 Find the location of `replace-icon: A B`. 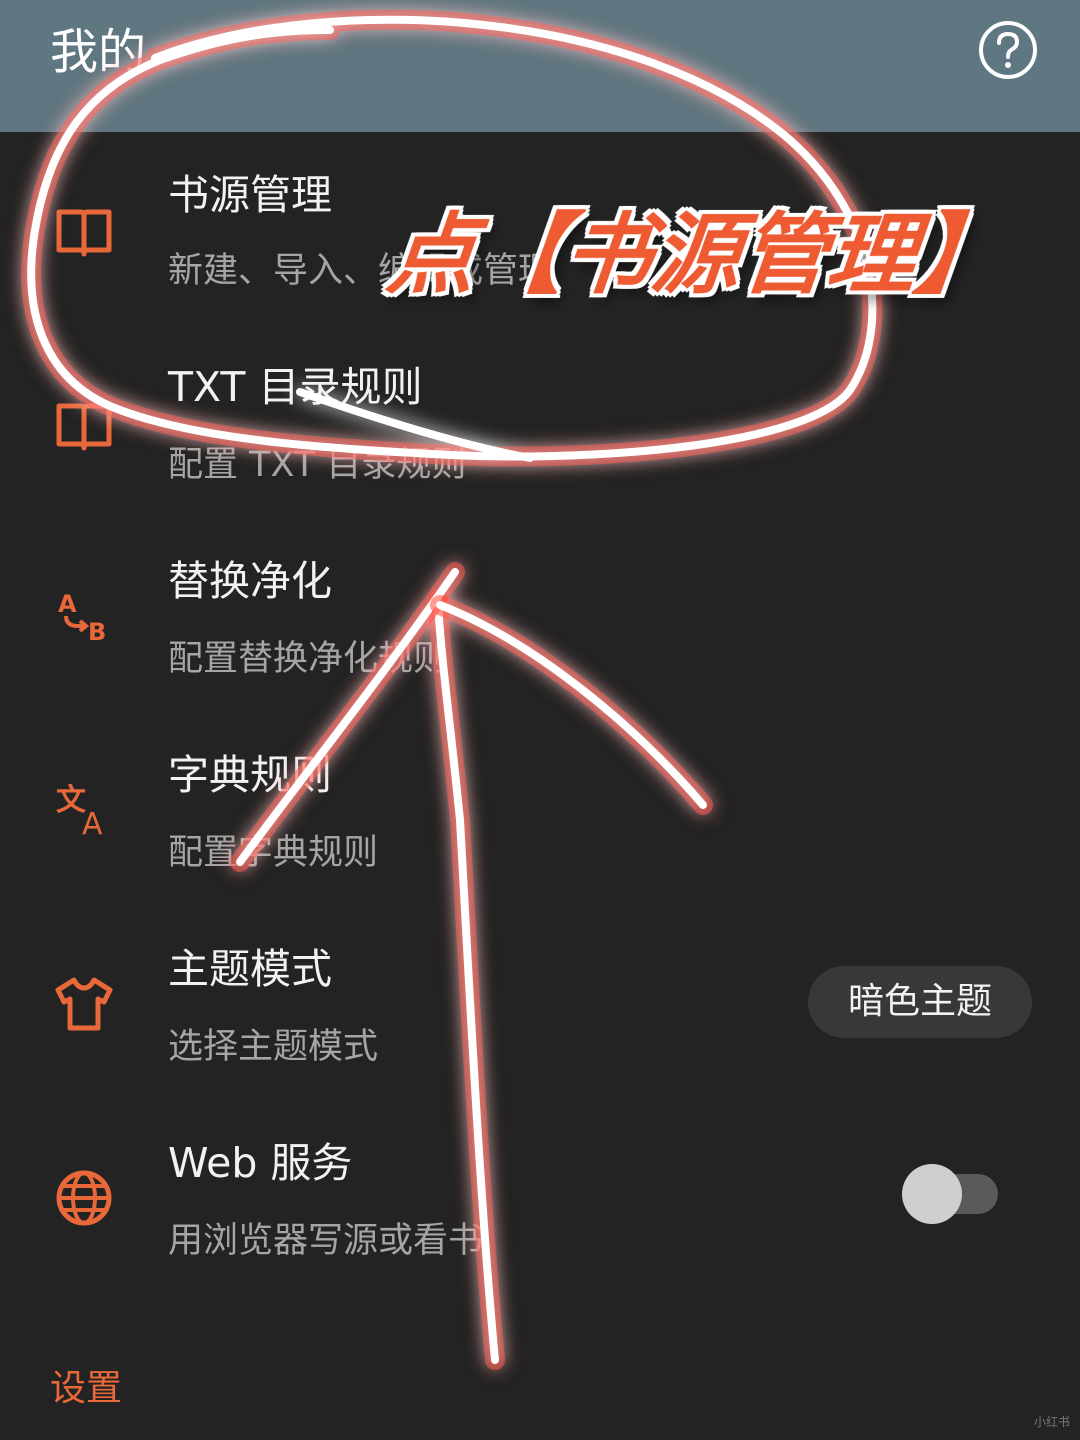

replace-icon: A B is located at coordinates (82, 618).